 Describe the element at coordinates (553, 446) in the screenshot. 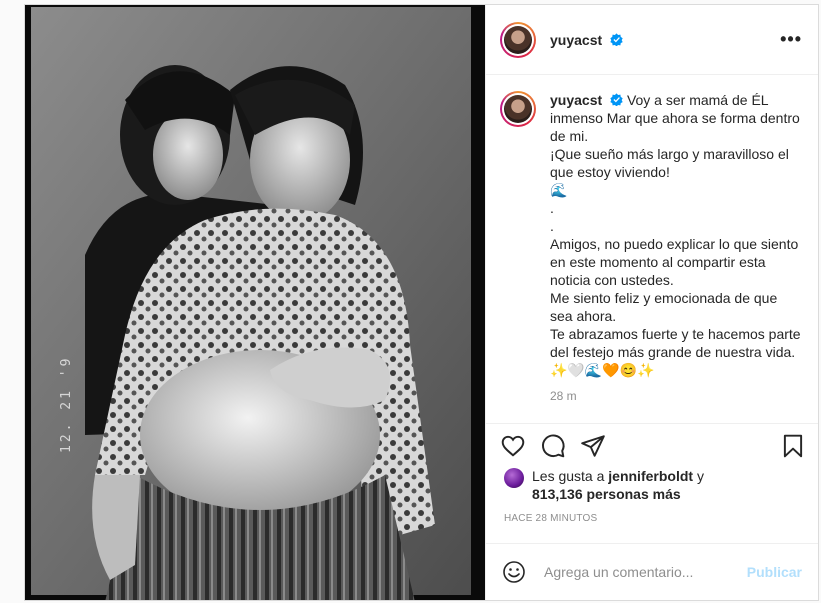

I see `comment-icon` at that location.